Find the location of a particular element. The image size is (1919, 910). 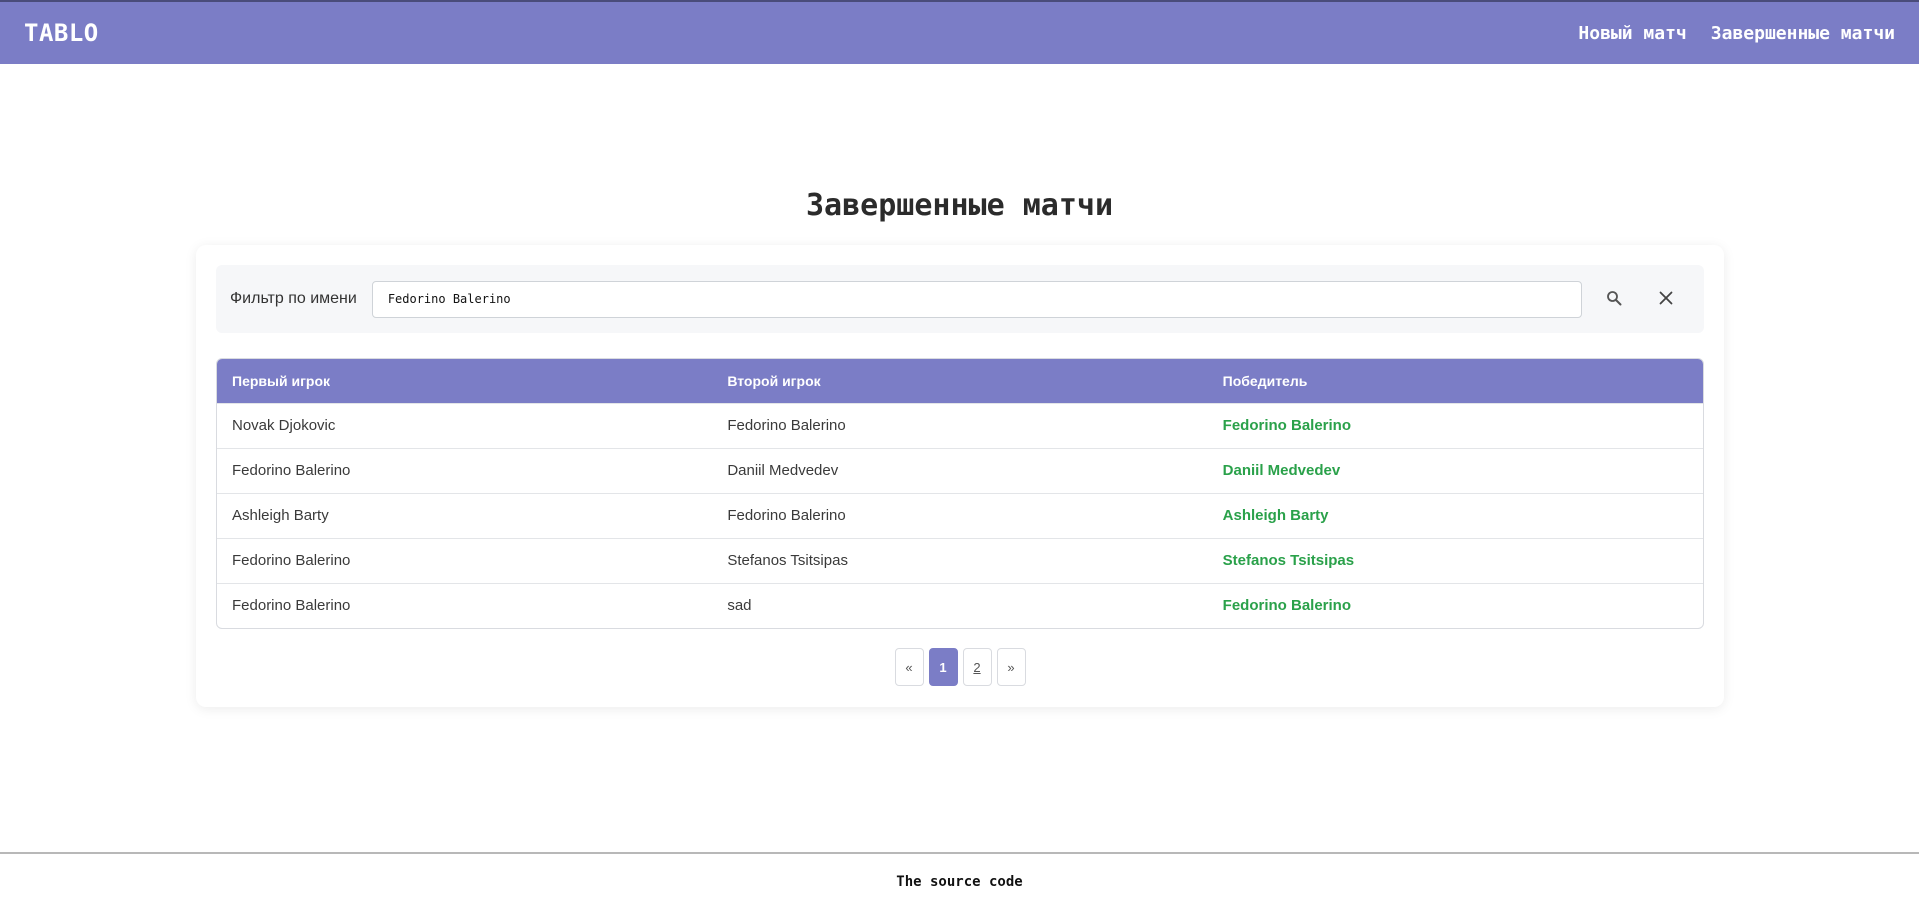

close-icon is located at coordinates (1666, 299).